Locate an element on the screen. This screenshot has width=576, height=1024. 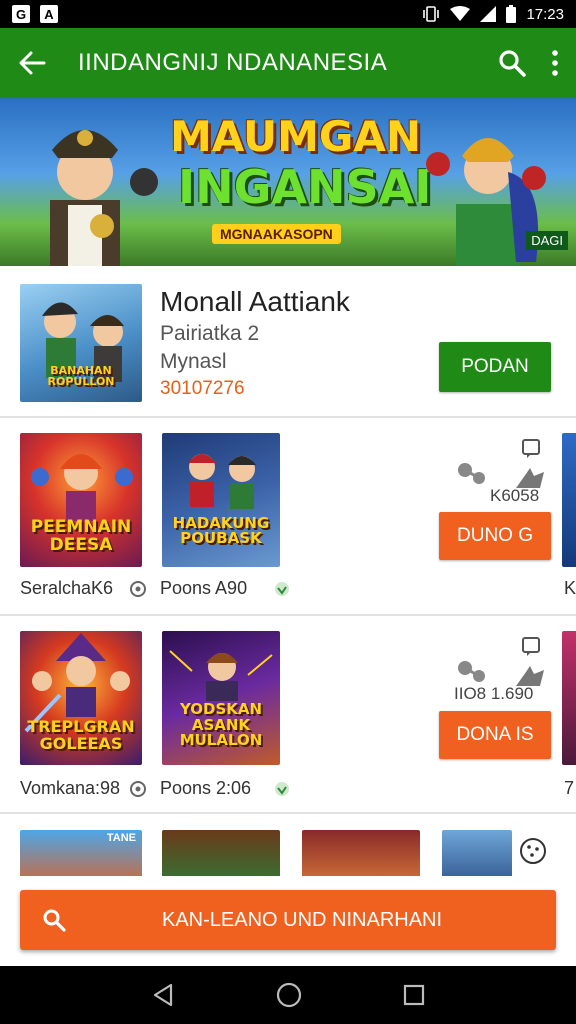
divider is located at coordinates (288, 813).